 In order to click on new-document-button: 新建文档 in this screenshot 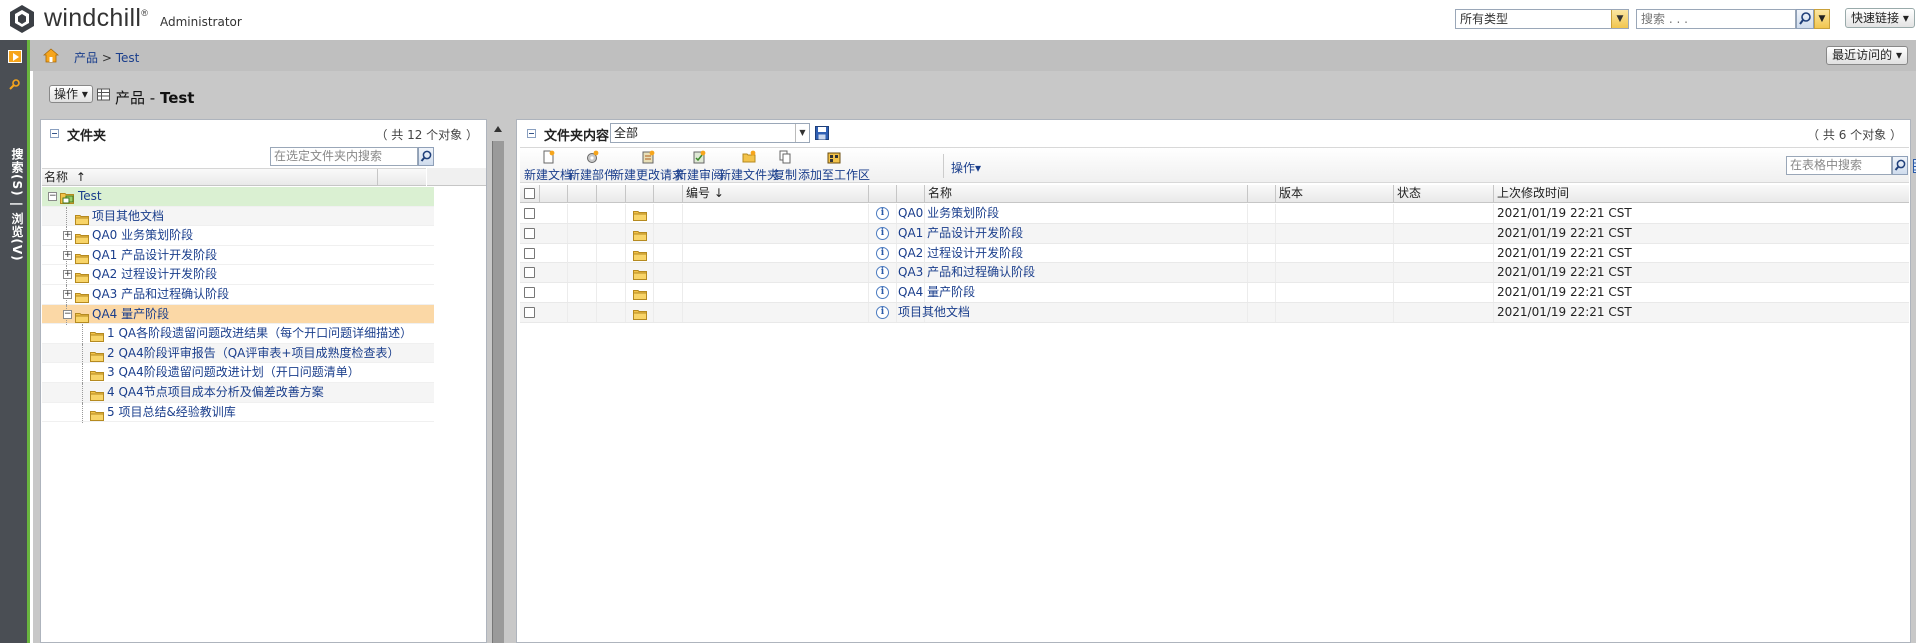, I will do `click(548, 166)`.